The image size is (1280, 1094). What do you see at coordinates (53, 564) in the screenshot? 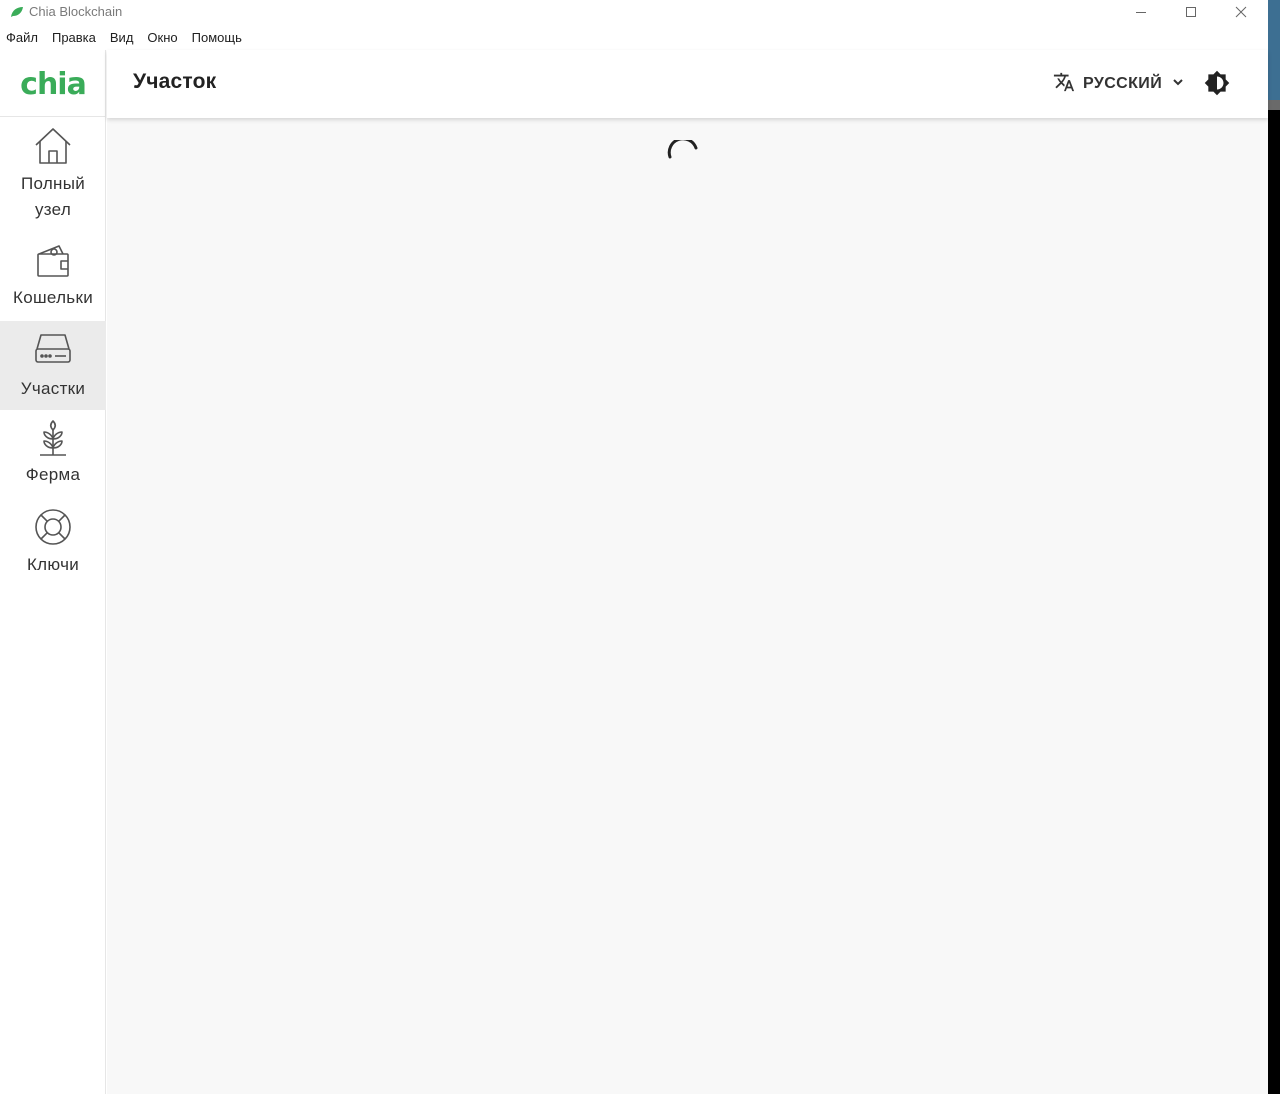
I see `sidebar-item-label: Ключи` at bounding box center [53, 564].